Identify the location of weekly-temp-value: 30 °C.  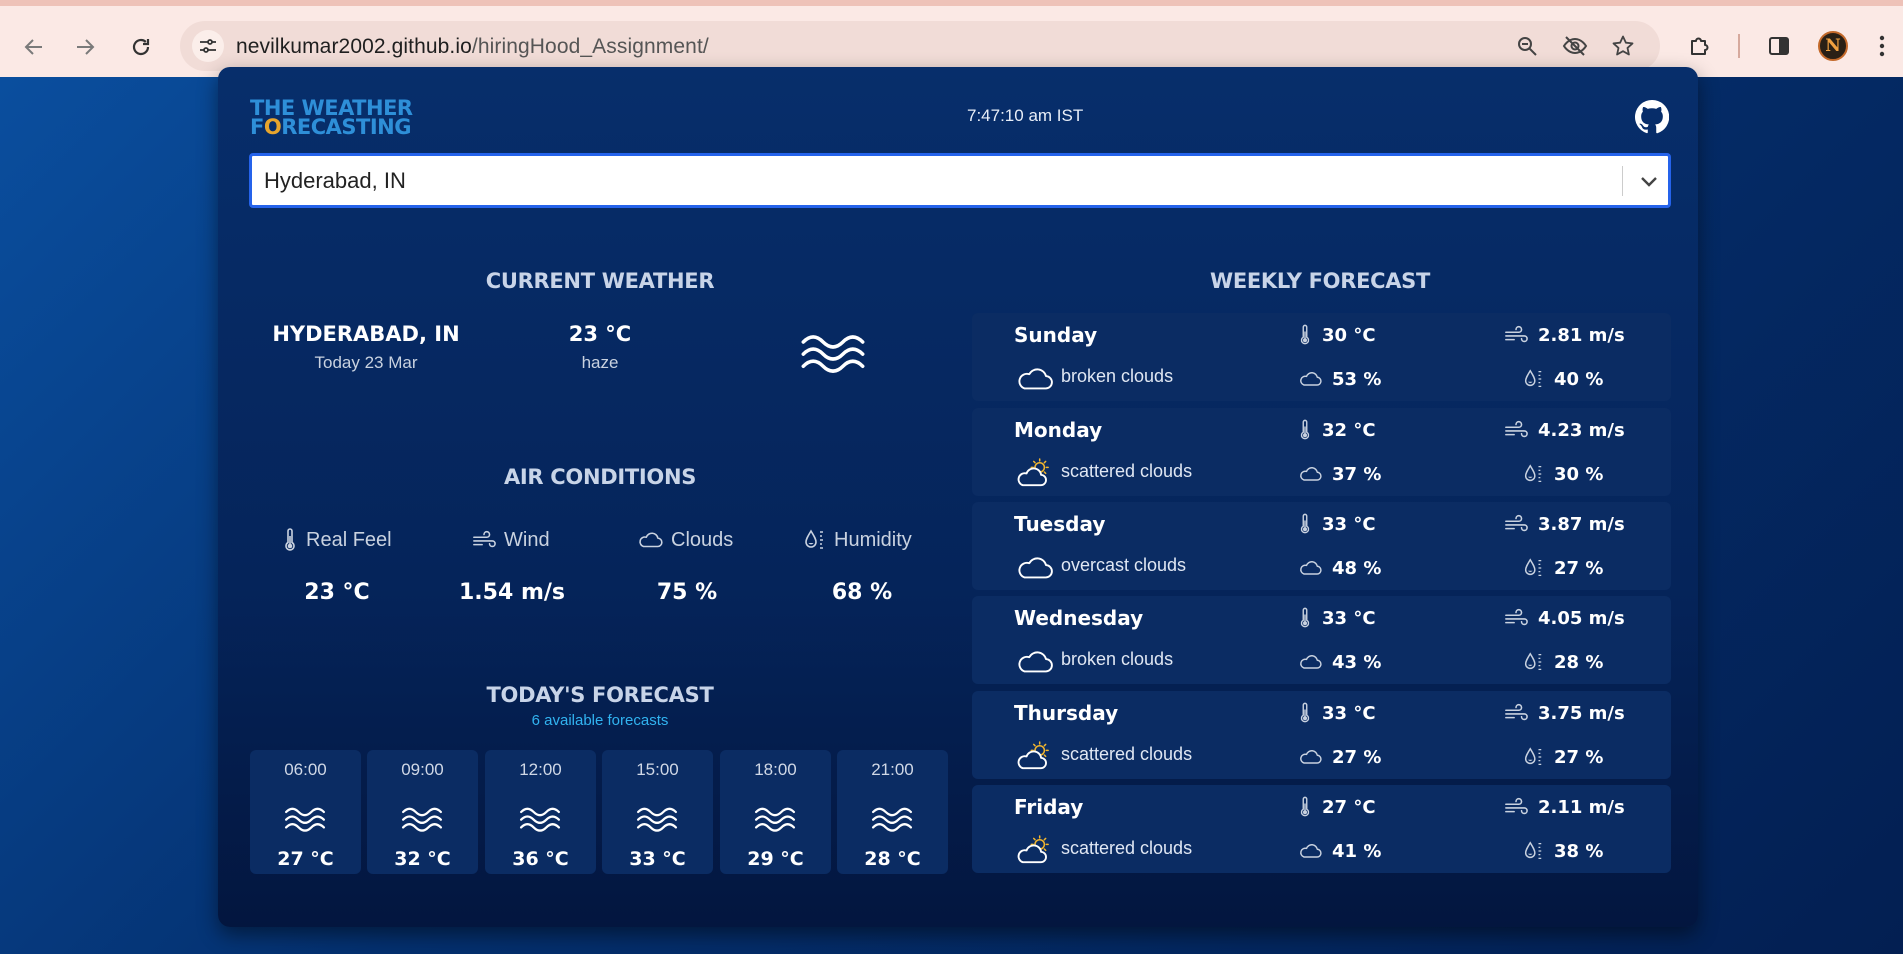
(1349, 335).